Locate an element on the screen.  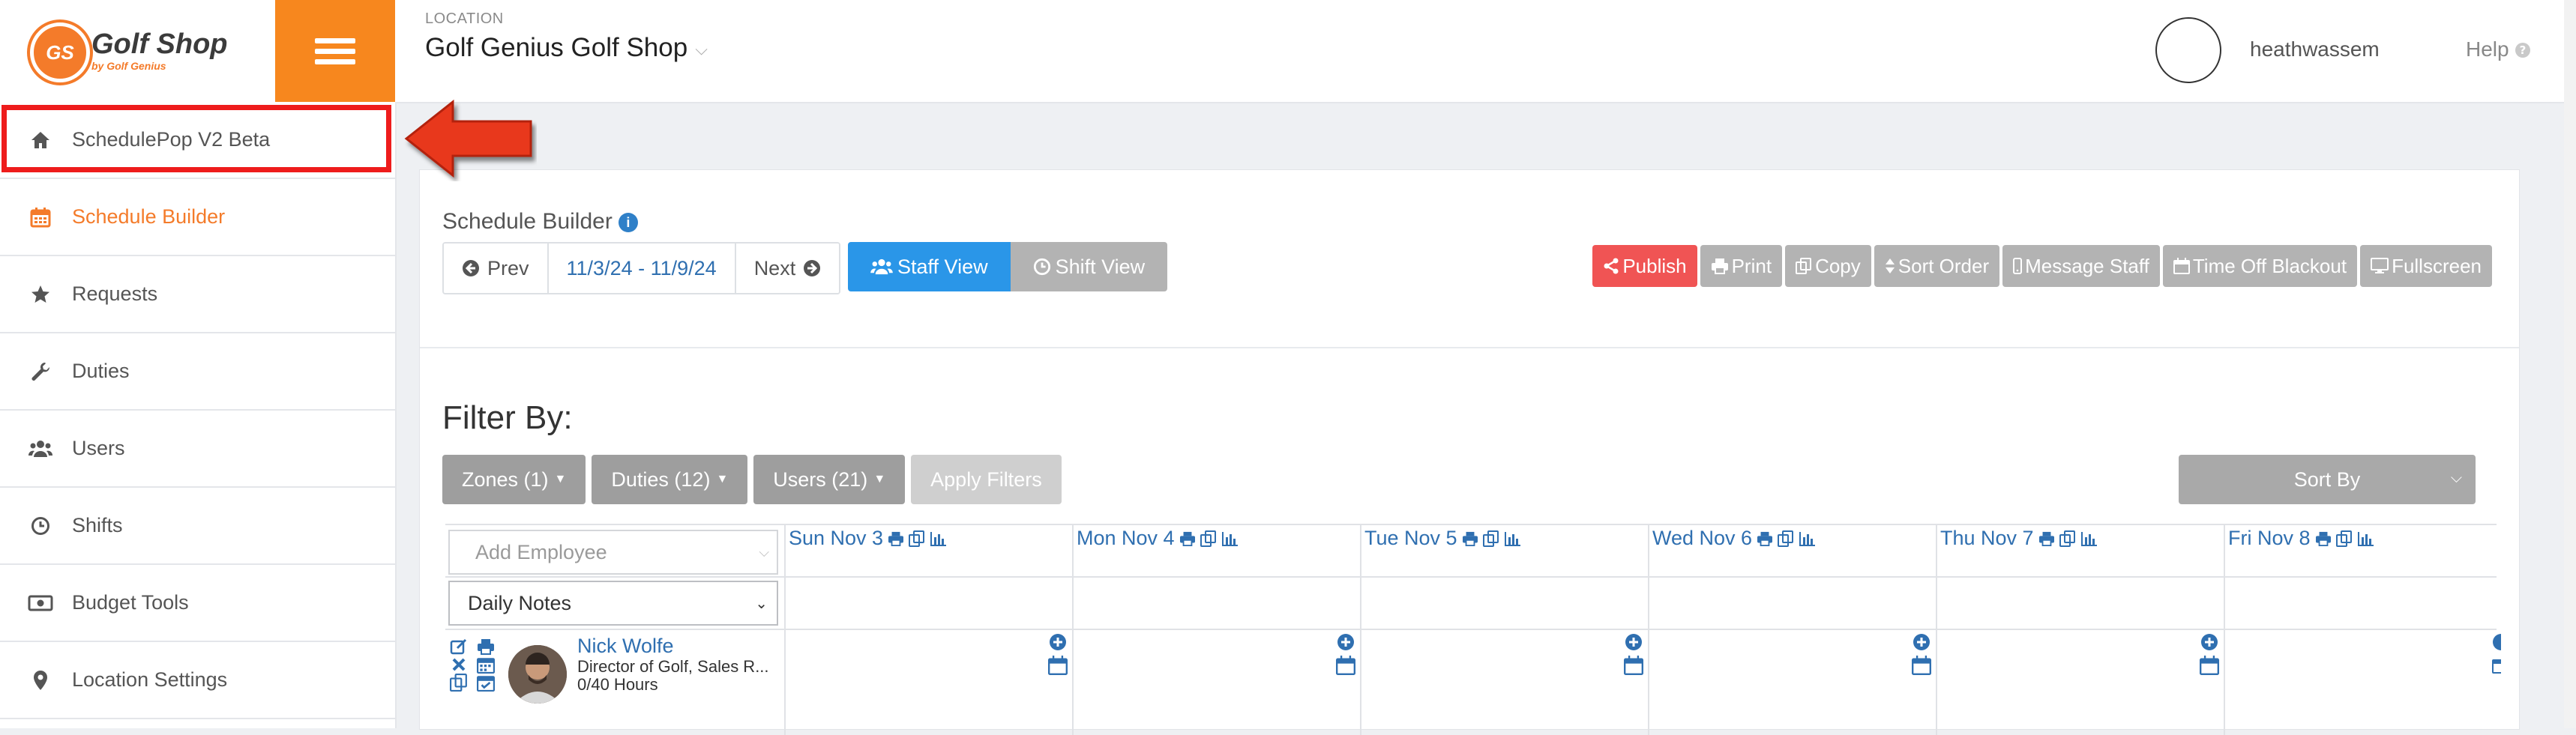
copy-button: Copy is located at coordinates (1828, 266).